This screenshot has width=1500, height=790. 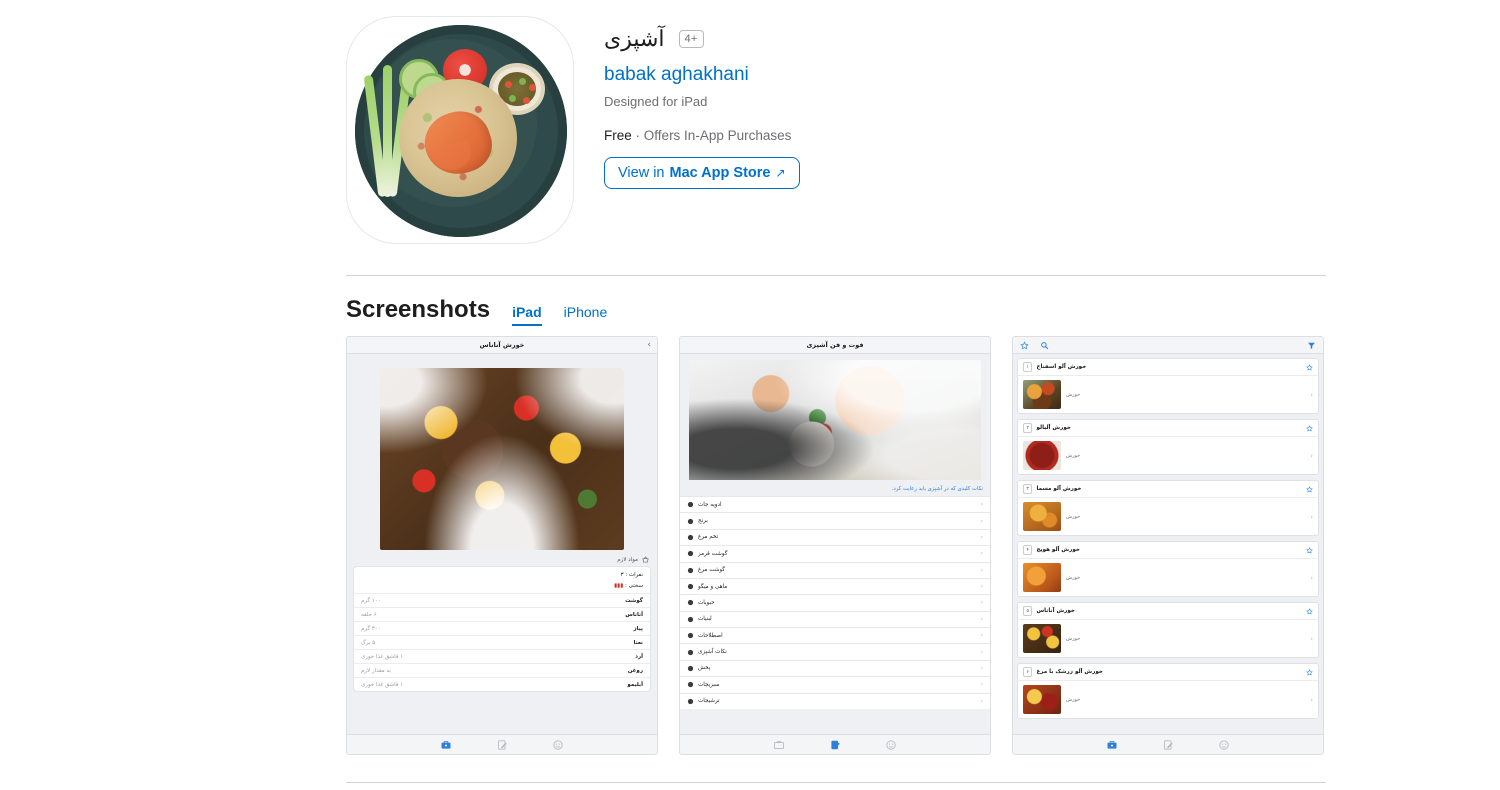 What do you see at coordinates (1168, 428) in the screenshot?
I see `recipe-card-header: خورش آلبالو ۲` at bounding box center [1168, 428].